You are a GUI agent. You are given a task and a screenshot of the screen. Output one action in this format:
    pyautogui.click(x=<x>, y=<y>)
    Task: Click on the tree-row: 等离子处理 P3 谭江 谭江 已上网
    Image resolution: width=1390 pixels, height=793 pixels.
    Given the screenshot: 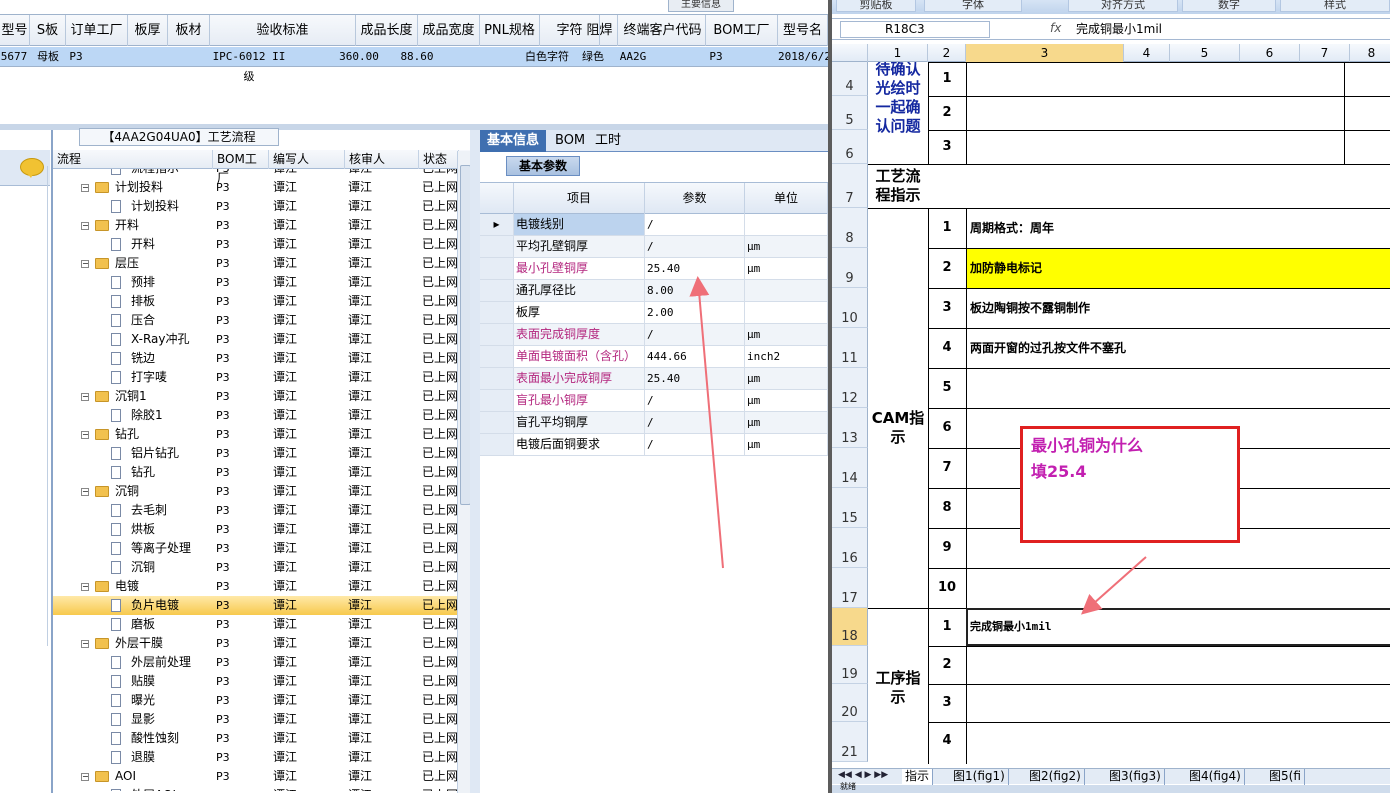 What is the action you would take?
    pyautogui.click(x=255, y=548)
    